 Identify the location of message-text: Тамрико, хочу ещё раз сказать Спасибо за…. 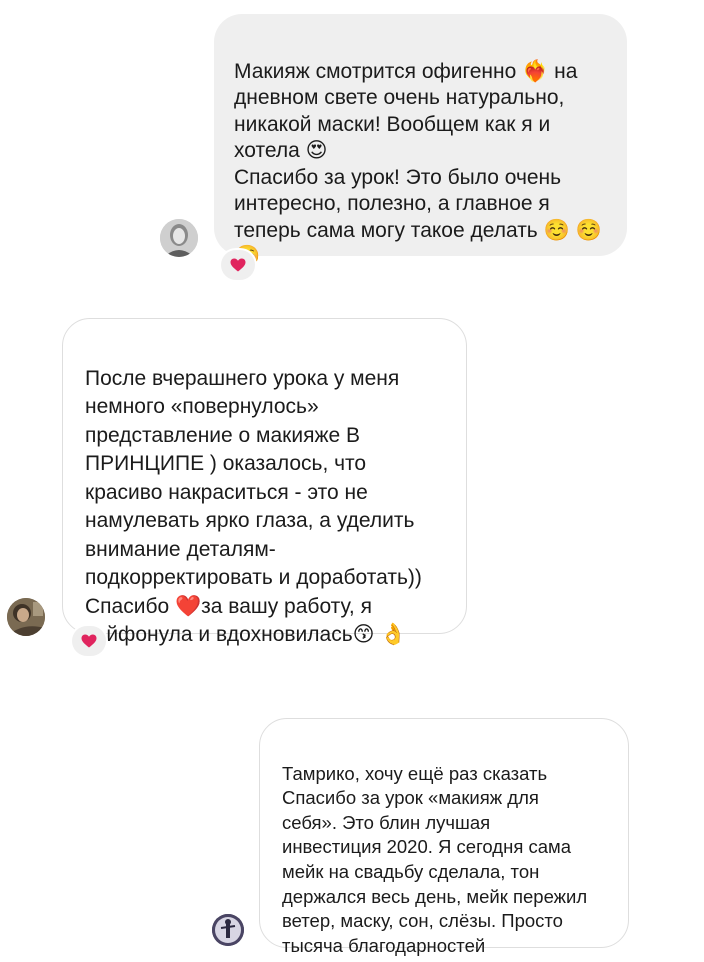
(435, 859).